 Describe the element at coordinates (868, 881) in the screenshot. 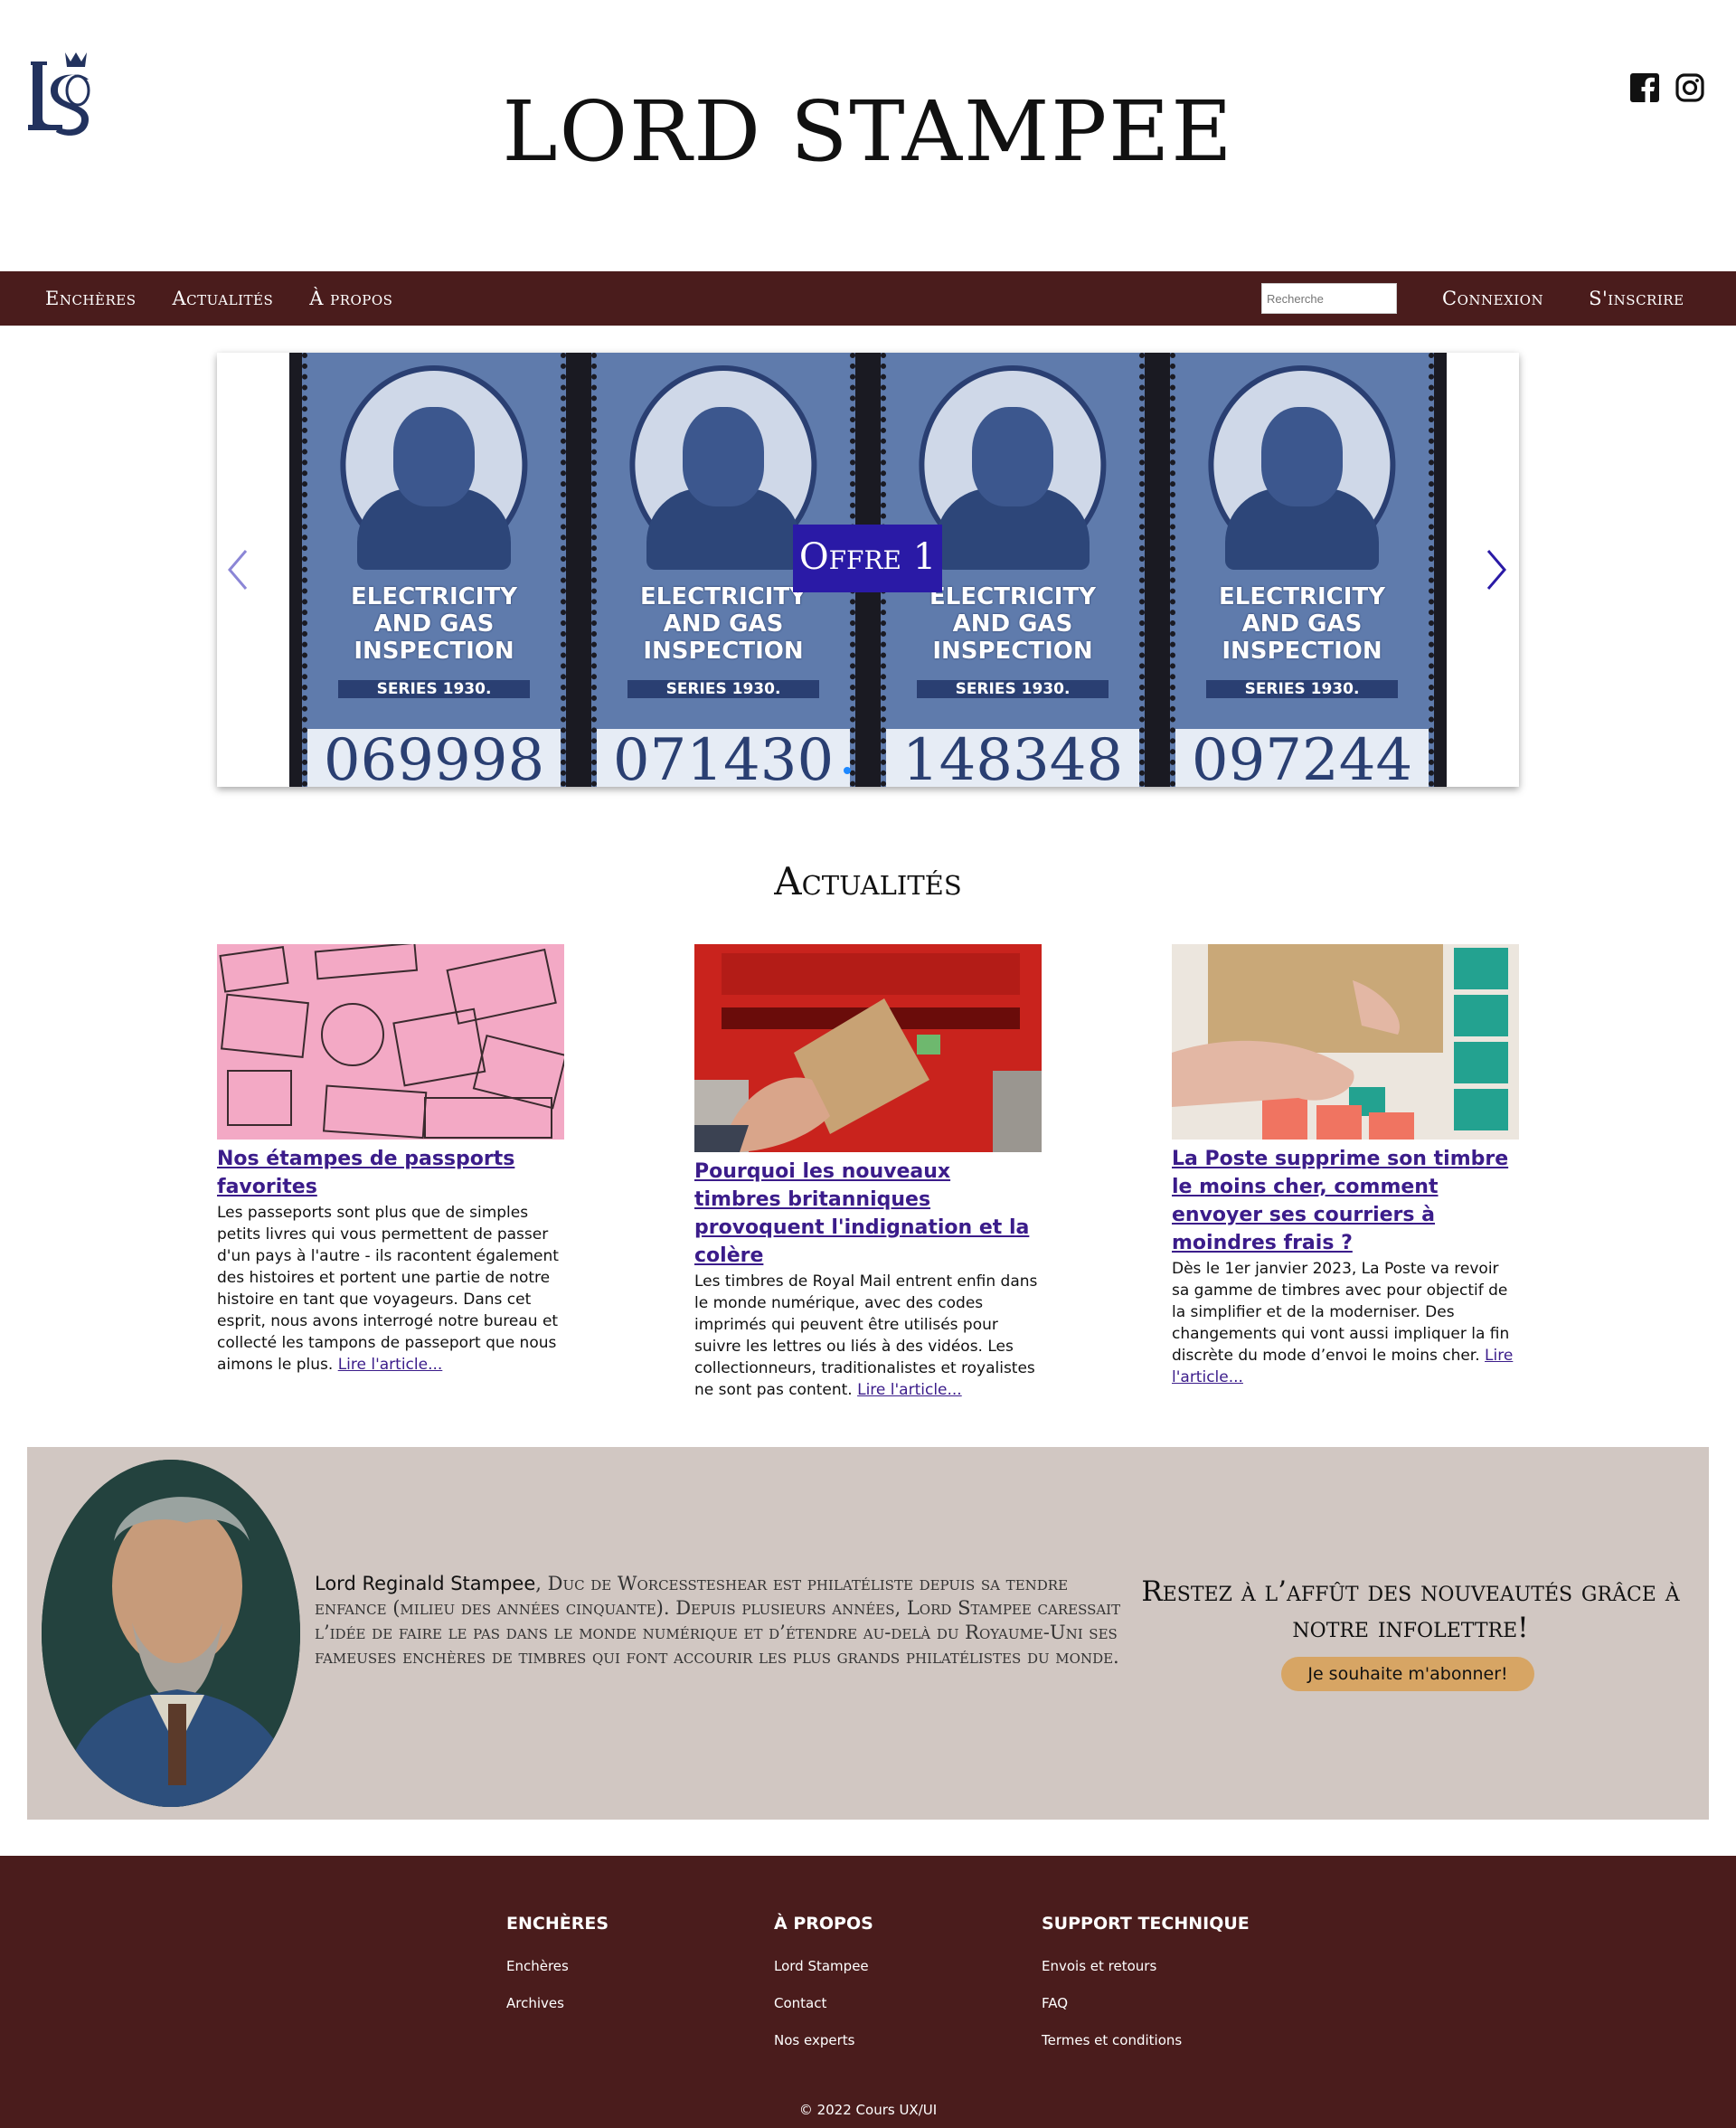

I see `news-section-title: Actualités` at that location.